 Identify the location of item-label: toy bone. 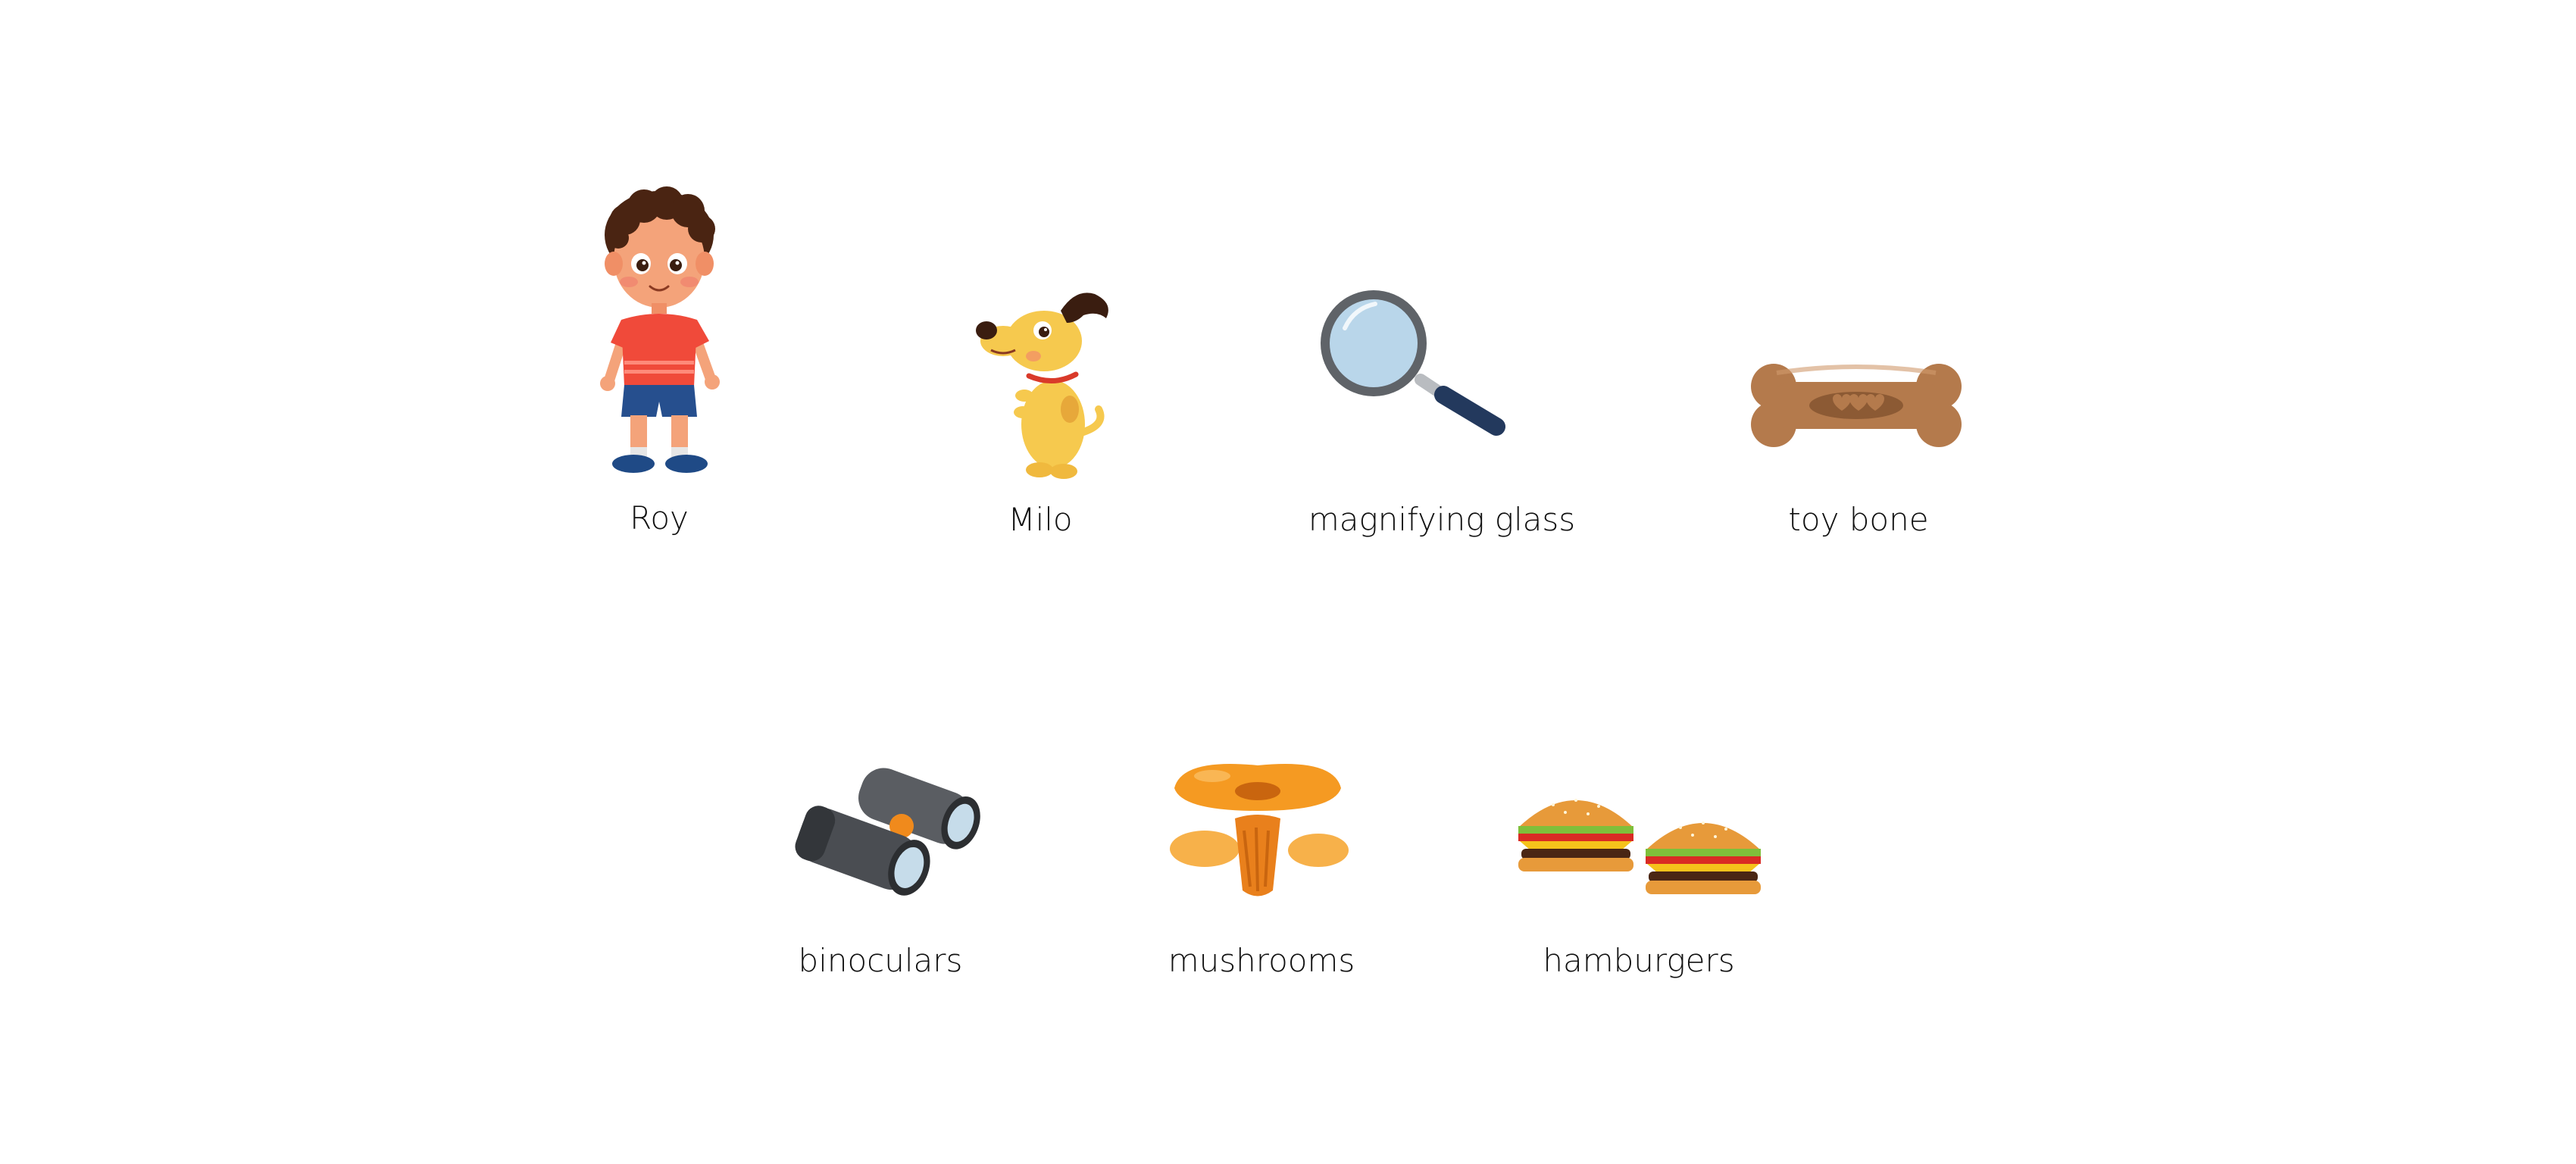
(1858, 519).